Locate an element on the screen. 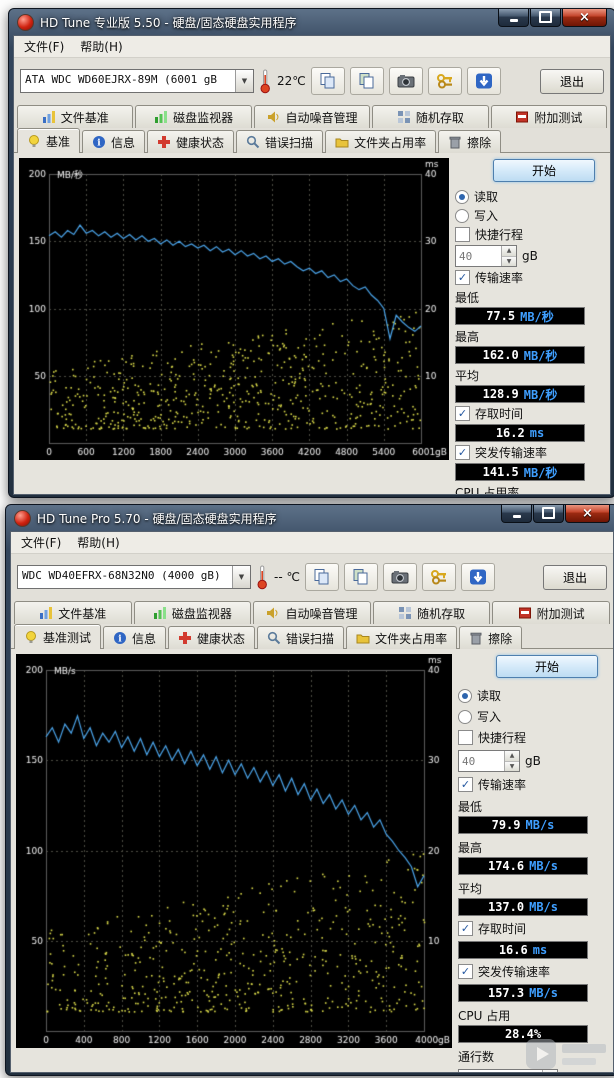 This screenshot has height=1078, width=614. download-arrow-icon is located at coordinates (478, 577).